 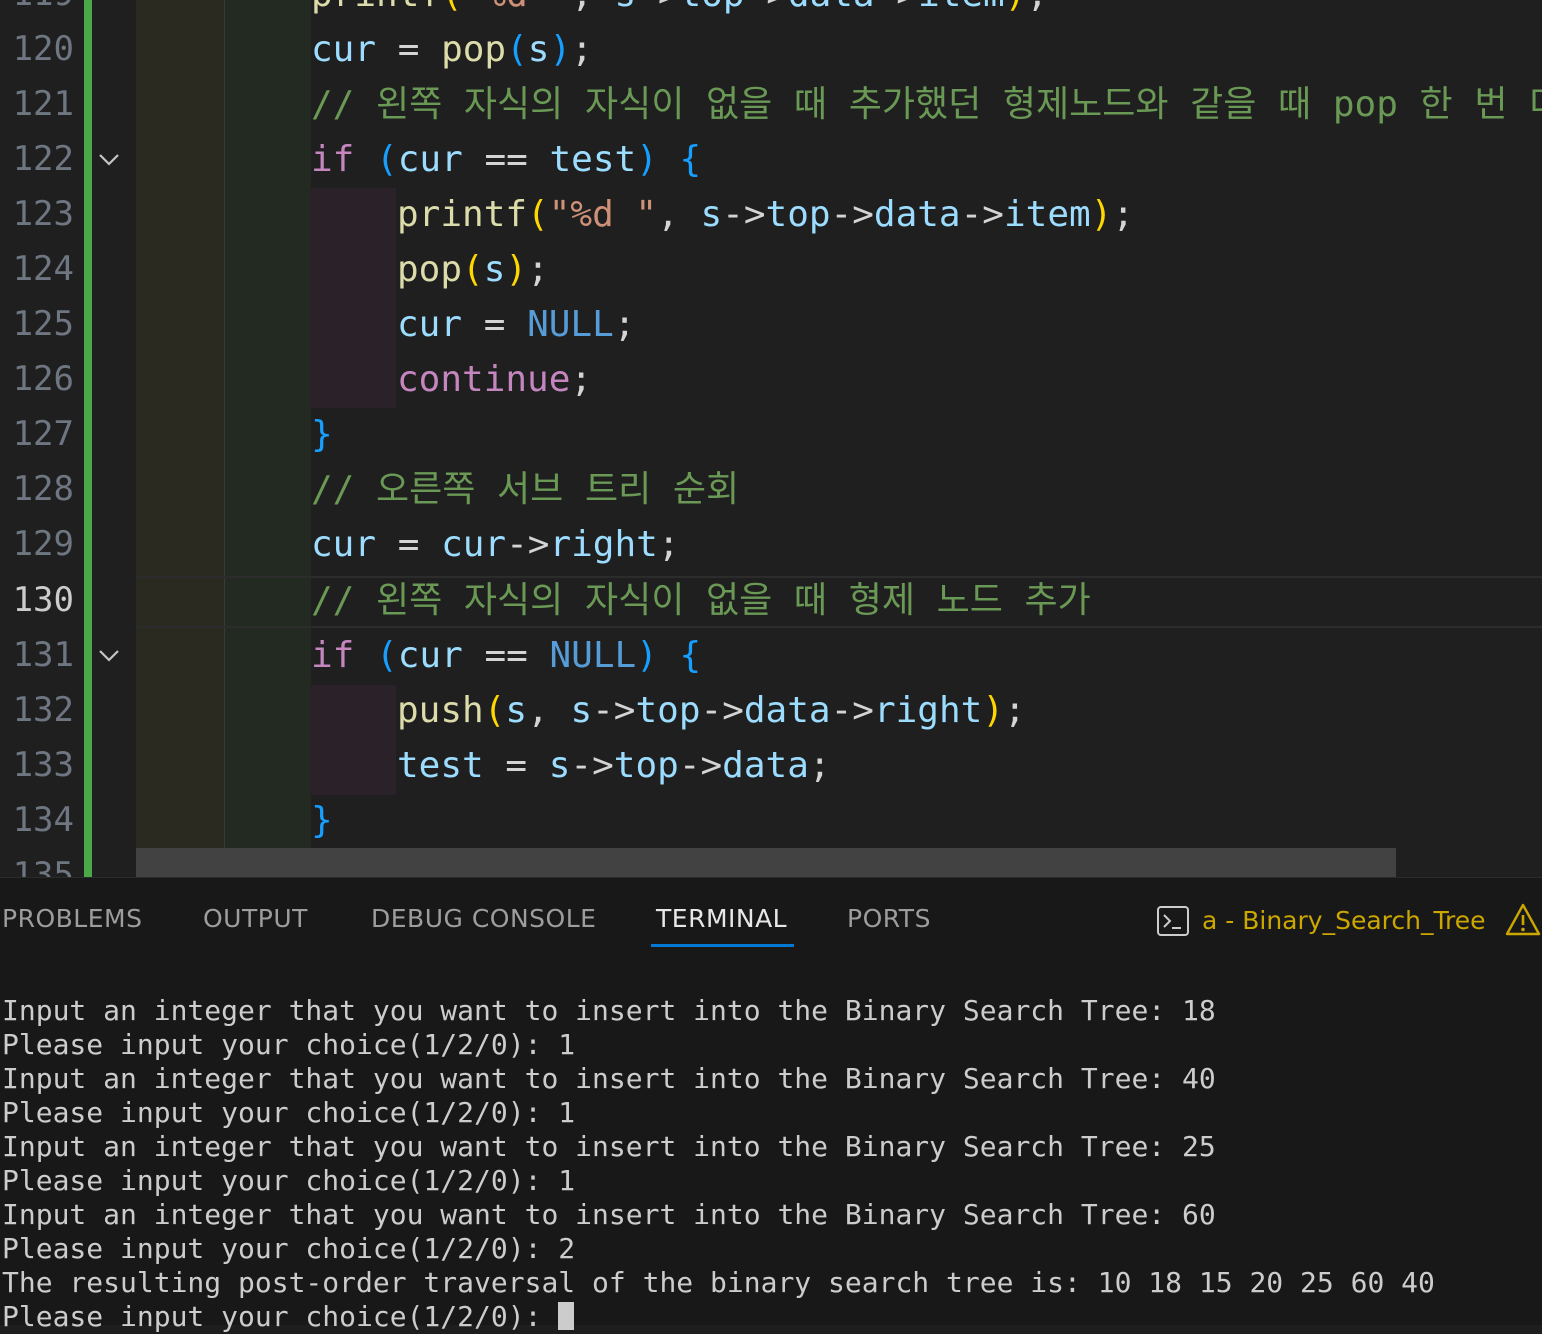 I want to click on code-comment: // 왼쪽 자식의 자식이 없을 때 형제 노드 추가, so click(x=701, y=600).